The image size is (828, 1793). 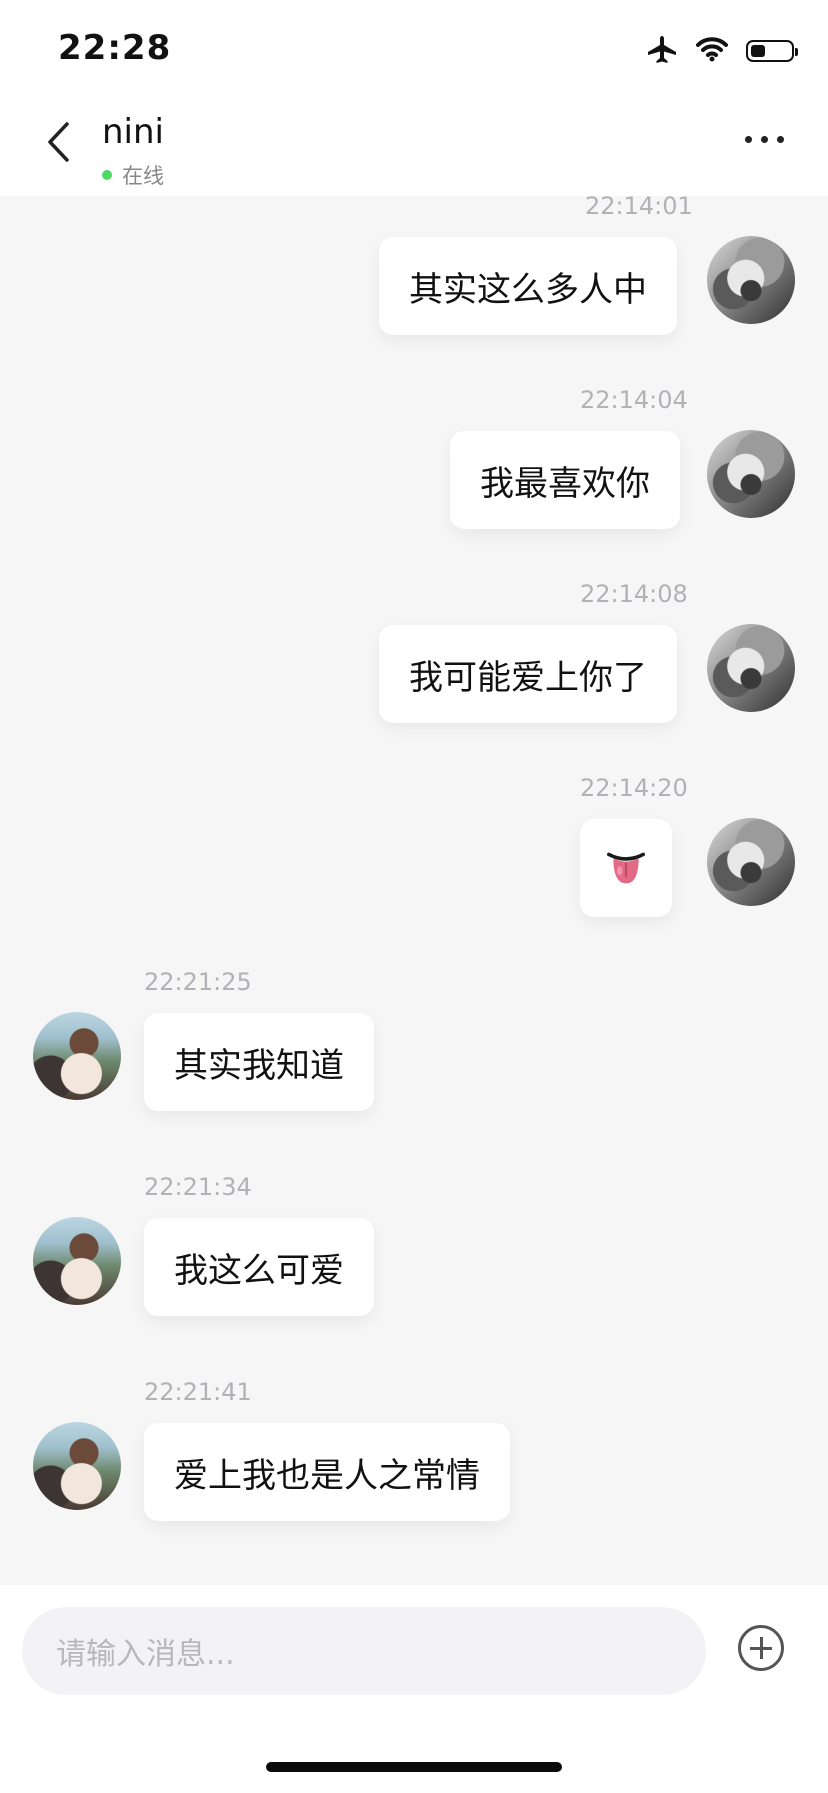 What do you see at coordinates (639, 206) in the screenshot?
I see `message-timestamp: 22:14:01` at bounding box center [639, 206].